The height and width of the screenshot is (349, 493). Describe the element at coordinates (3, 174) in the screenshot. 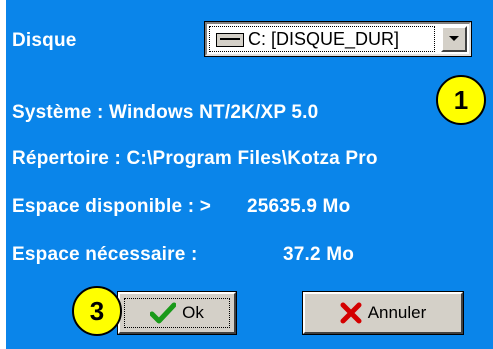

I see `left-edge-strip` at that location.